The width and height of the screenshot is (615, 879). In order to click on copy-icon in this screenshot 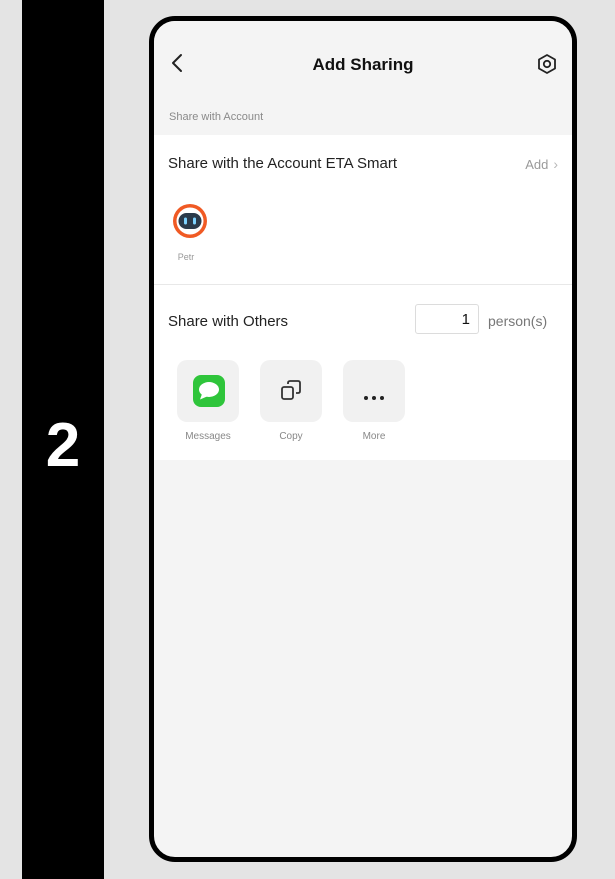, I will do `click(291, 392)`.